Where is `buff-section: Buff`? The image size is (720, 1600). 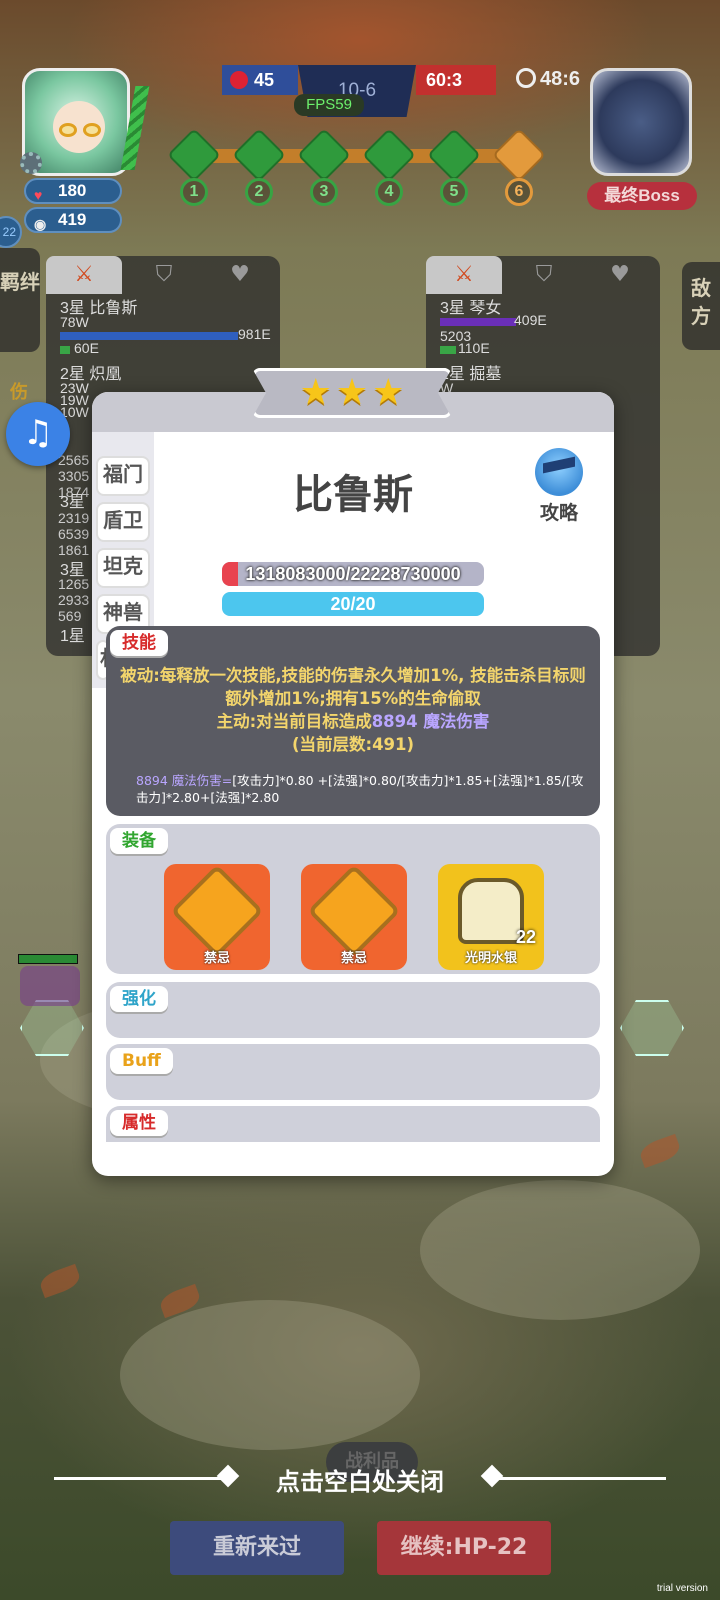 buff-section: Buff is located at coordinates (353, 1072).